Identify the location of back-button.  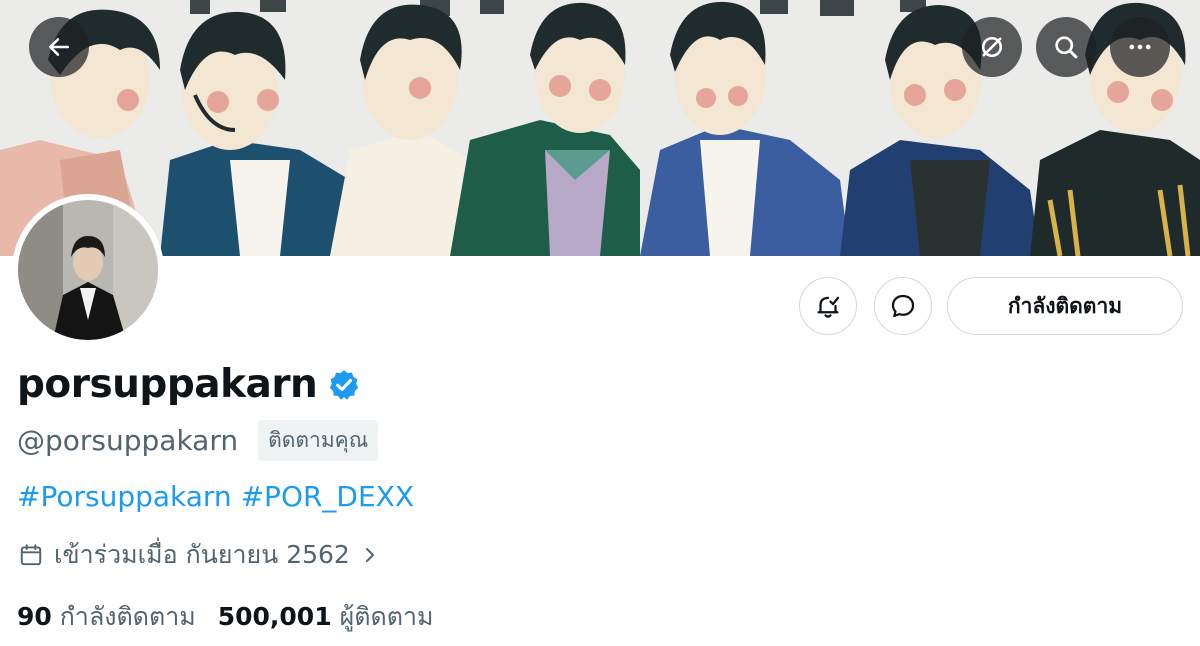
(59, 47).